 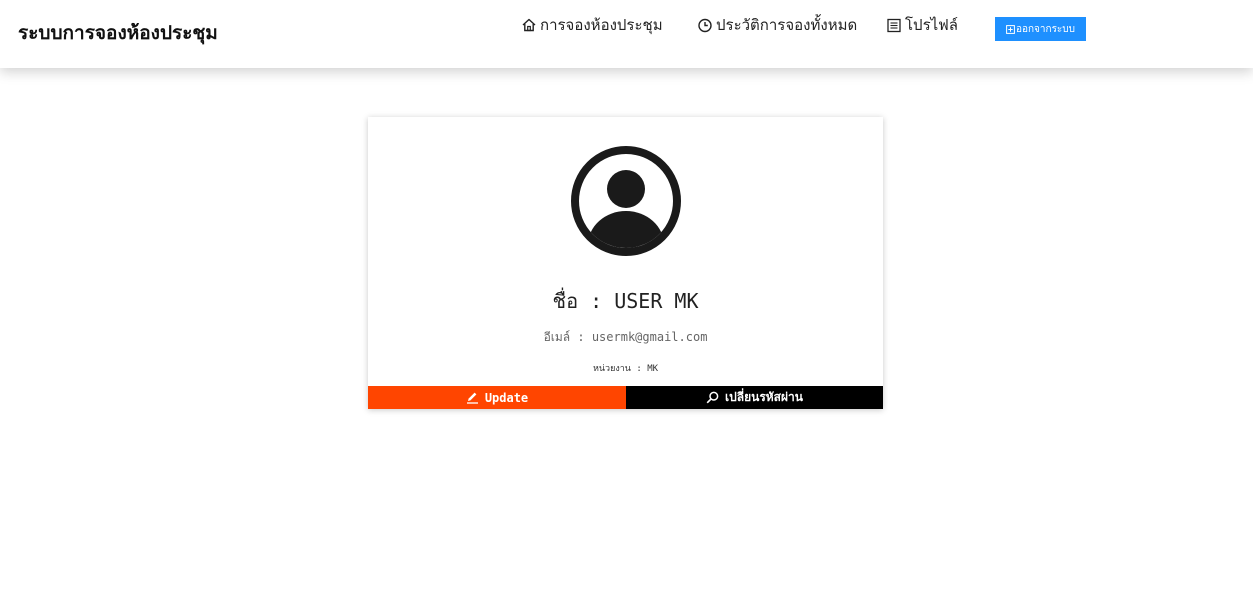 I want to click on change-password-button: เปลี่ยนรหัสผ่าน, so click(x=754, y=397).